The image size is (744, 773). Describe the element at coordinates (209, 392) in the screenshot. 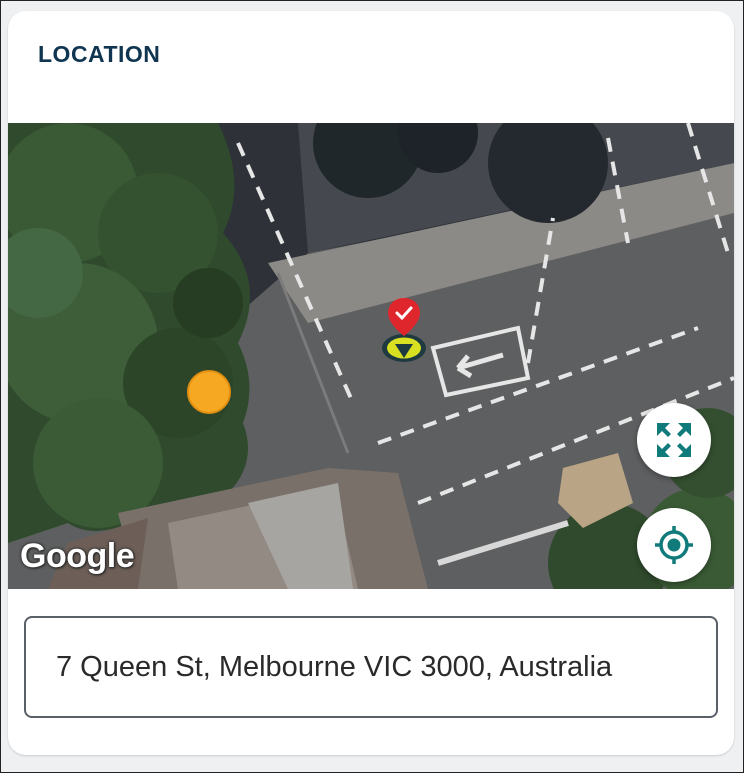

I see `current-position-marker` at that location.